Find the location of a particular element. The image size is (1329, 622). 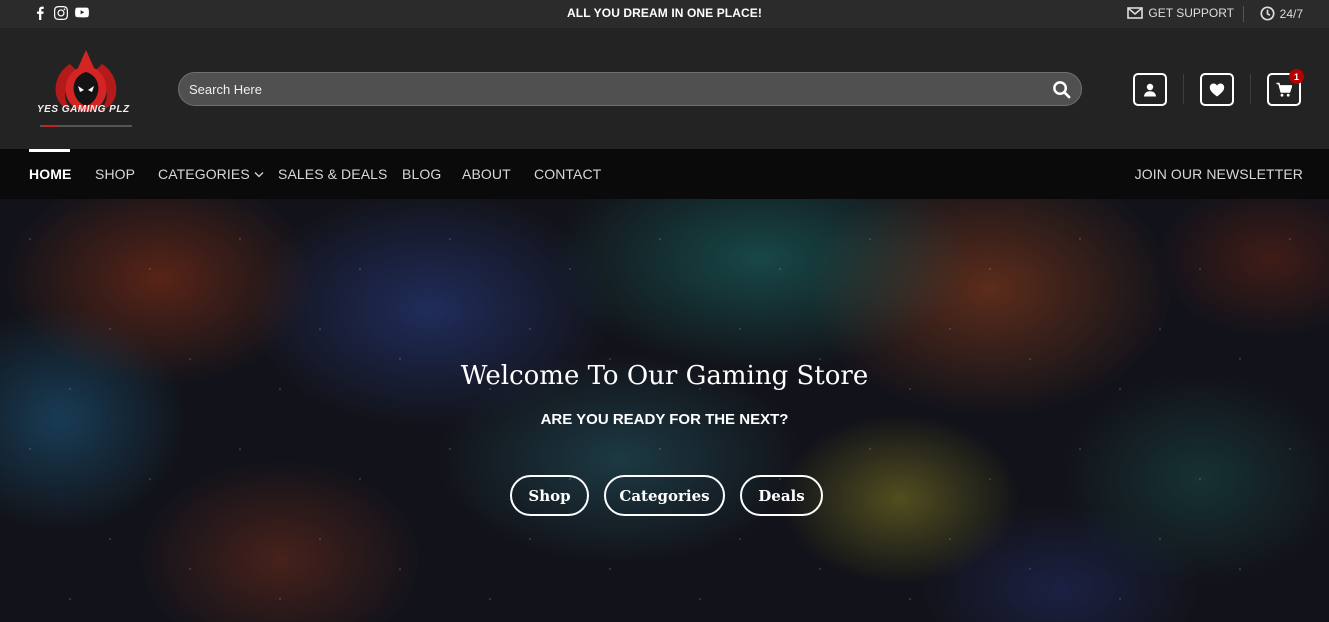

hours-info: 24/7 is located at coordinates (1281, 13).